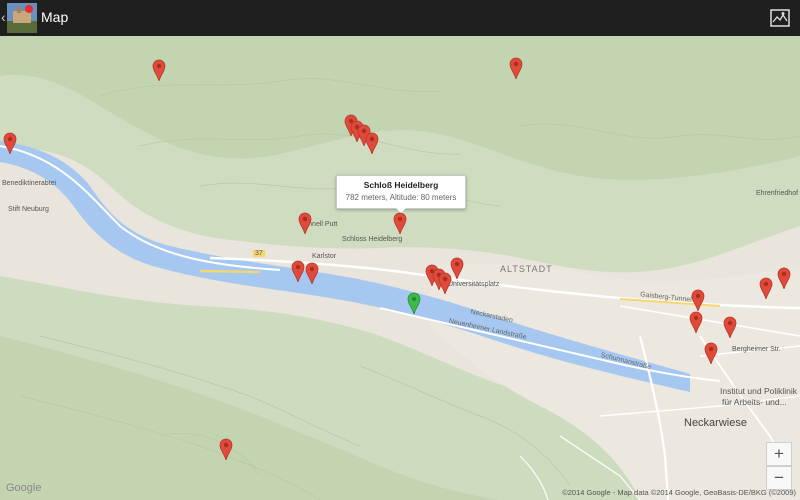 This screenshot has width=800, height=500. What do you see at coordinates (715, 423) in the screenshot?
I see `poi-label: Neckarwiese` at bounding box center [715, 423].